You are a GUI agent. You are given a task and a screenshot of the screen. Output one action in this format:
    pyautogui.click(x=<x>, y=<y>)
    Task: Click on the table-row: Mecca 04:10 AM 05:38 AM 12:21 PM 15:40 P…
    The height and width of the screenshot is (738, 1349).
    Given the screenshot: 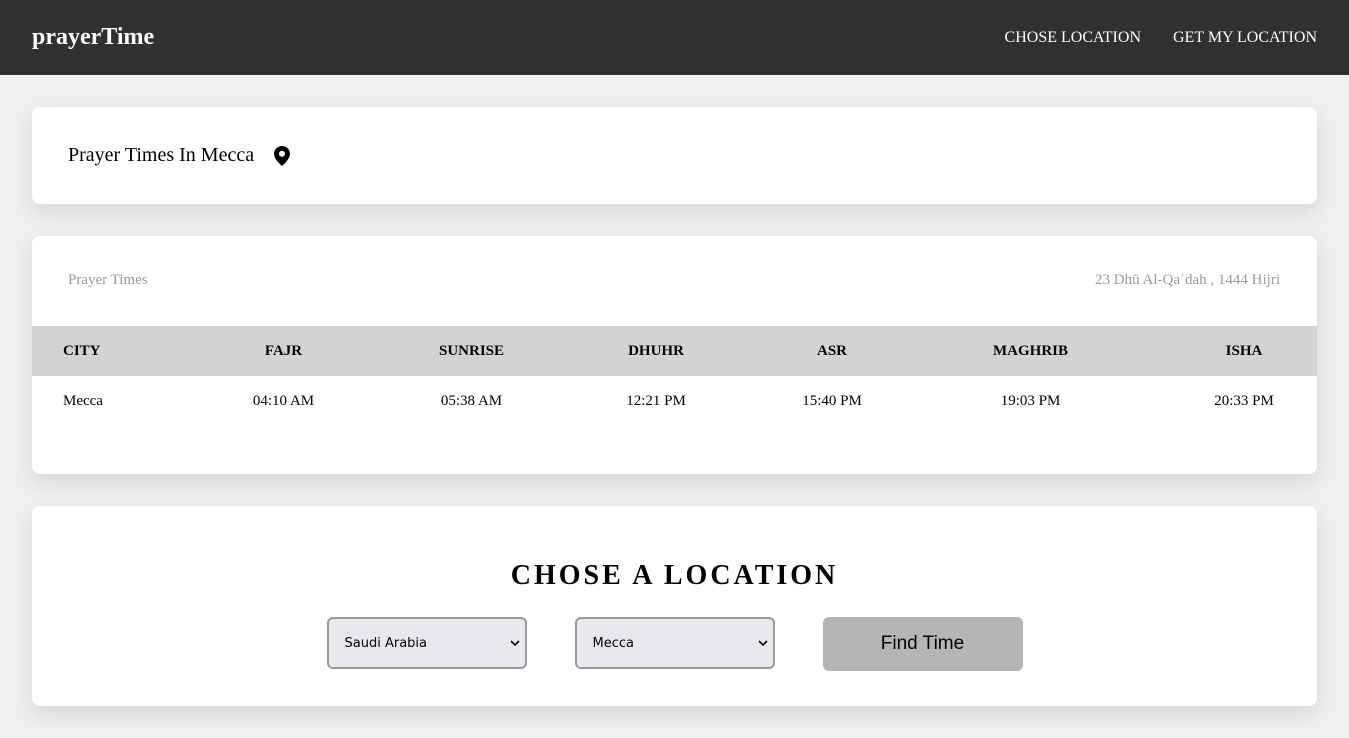 What is the action you would take?
    pyautogui.click(x=674, y=401)
    